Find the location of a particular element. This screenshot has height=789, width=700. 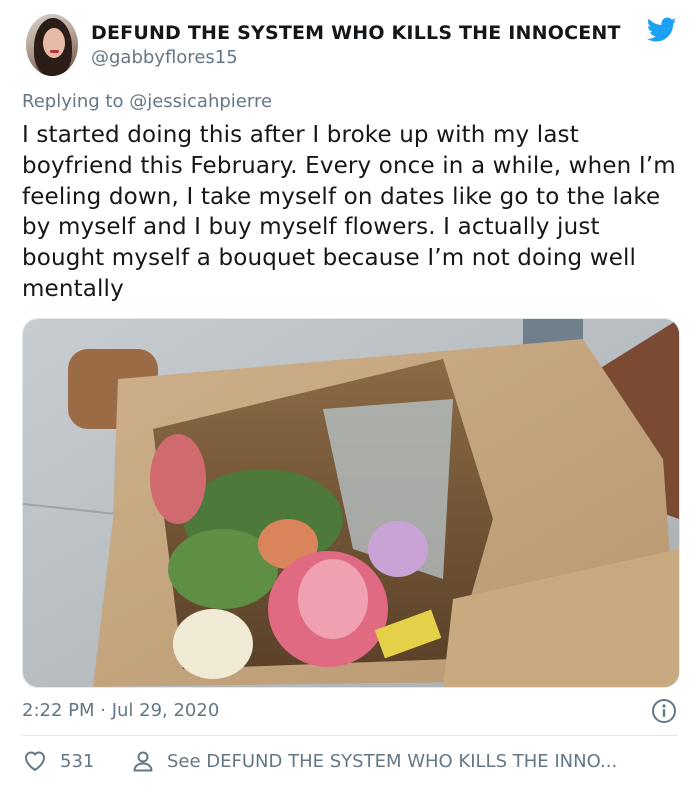

heart-icon is located at coordinates (35, 761).